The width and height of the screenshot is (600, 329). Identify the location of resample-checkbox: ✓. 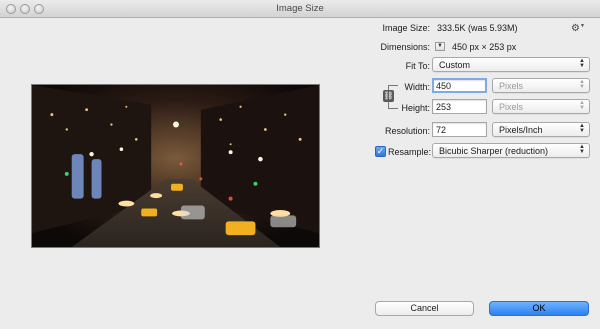
(380, 151).